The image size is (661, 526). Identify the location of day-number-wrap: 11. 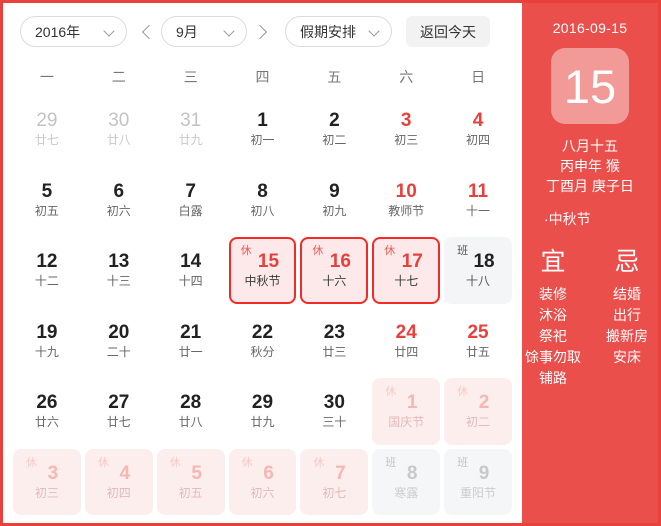
(478, 191).